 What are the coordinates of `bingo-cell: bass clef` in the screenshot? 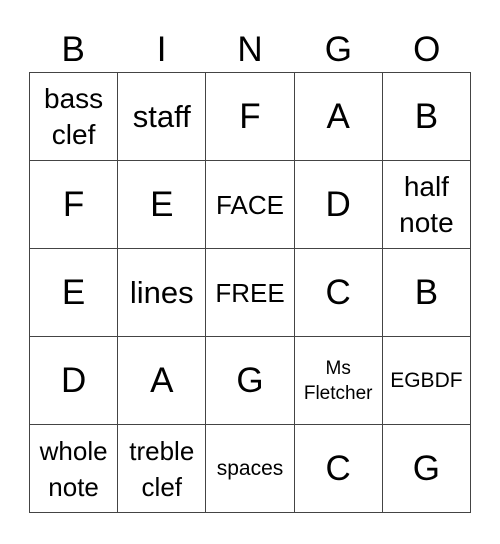 It's located at (74, 117).